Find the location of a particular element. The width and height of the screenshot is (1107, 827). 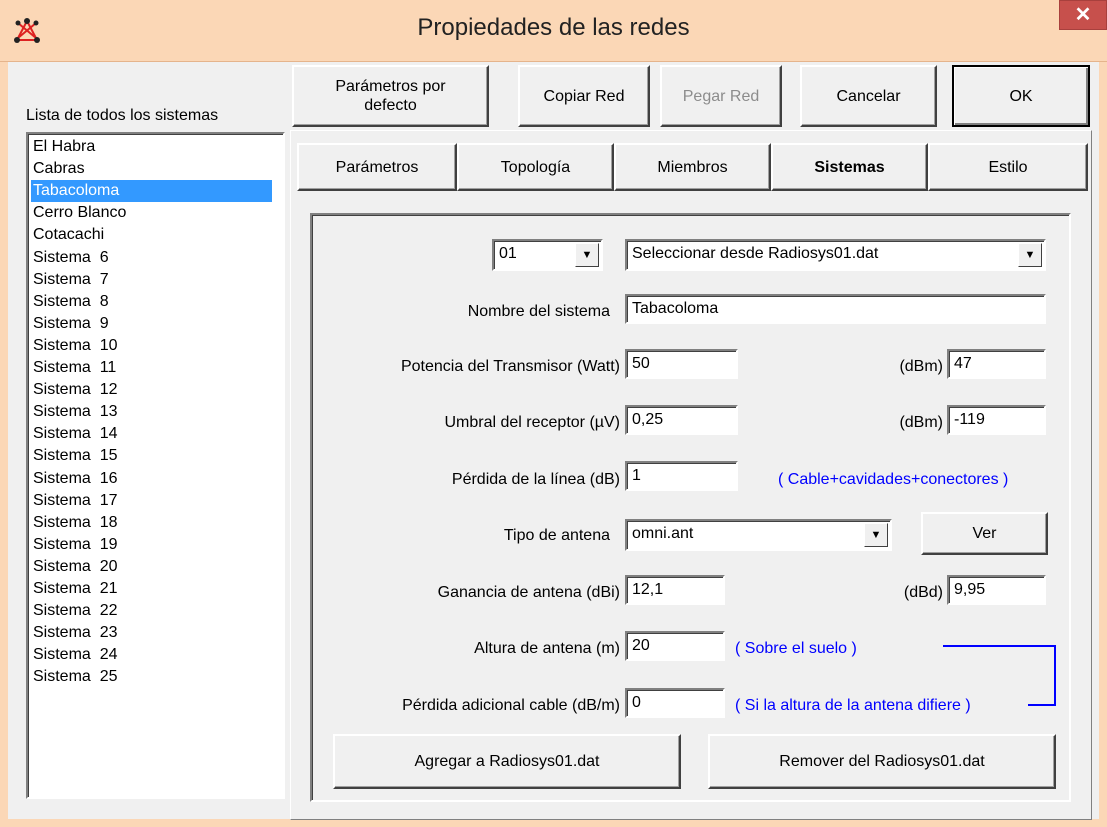

list-item: Sistema 23 is located at coordinates (151, 633).